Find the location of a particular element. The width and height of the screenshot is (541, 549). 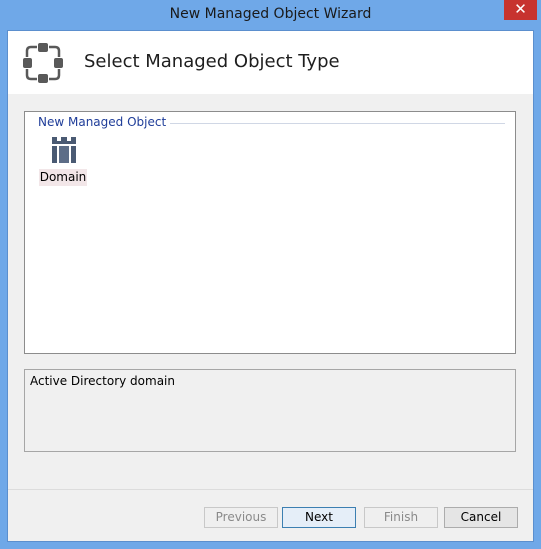

close-button: ✕ is located at coordinates (520, 10).